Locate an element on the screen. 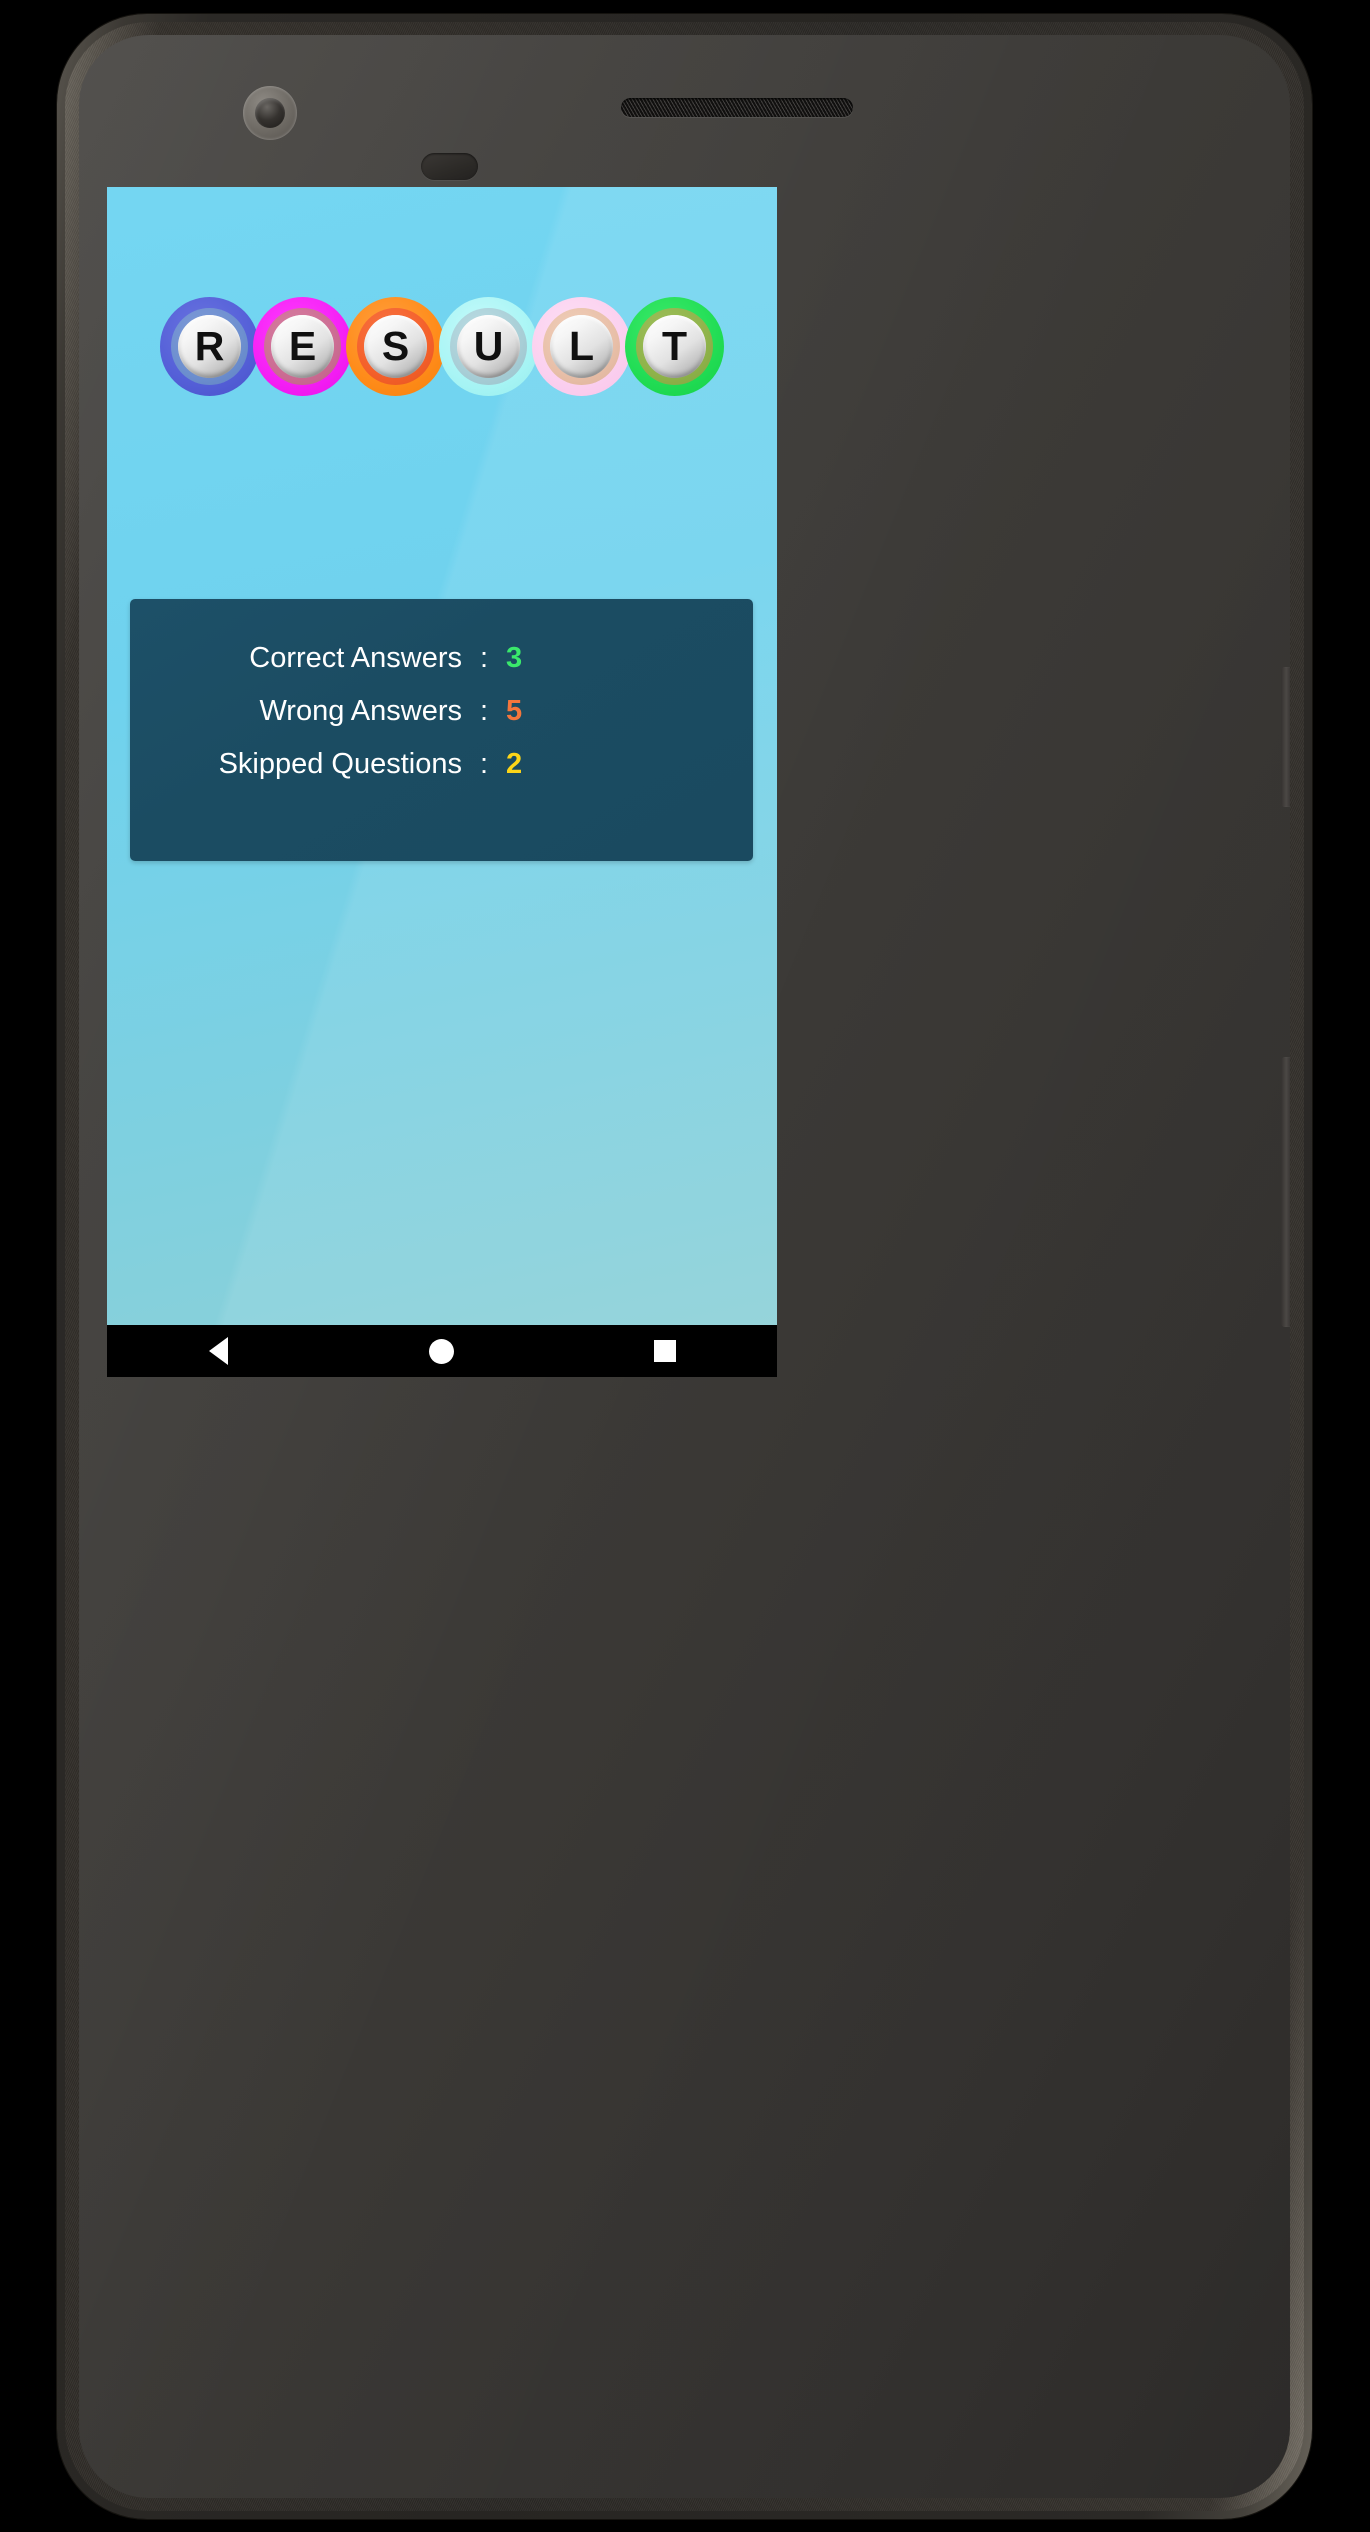 Image resolution: width=1370 pixels, height=2532 pixels. title-letter-ball-t: T is located at coordinates (674, 346).